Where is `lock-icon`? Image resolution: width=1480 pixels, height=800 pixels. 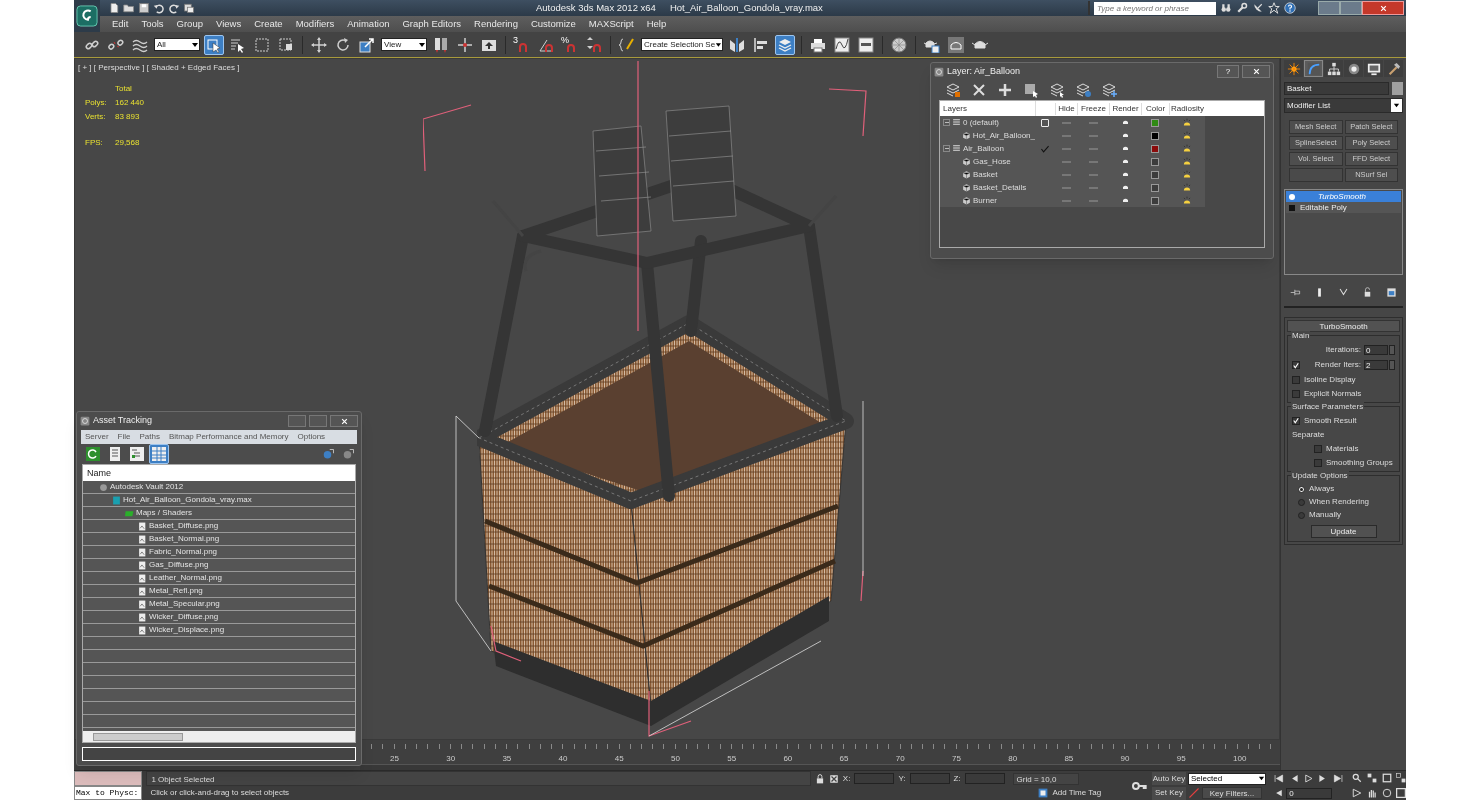
lock-icon is located at coordinates (819, 778).